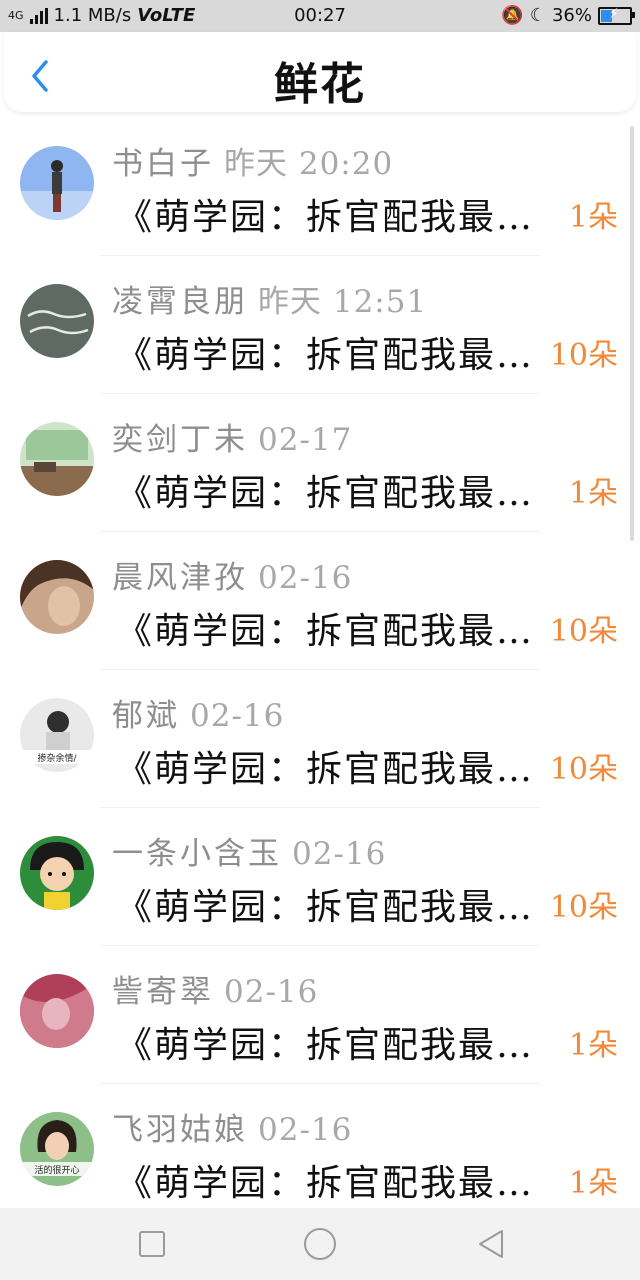 This screenshot has width=640, height=1280. I want to click on sender-name: 一条小含玉, so click(197, 854).